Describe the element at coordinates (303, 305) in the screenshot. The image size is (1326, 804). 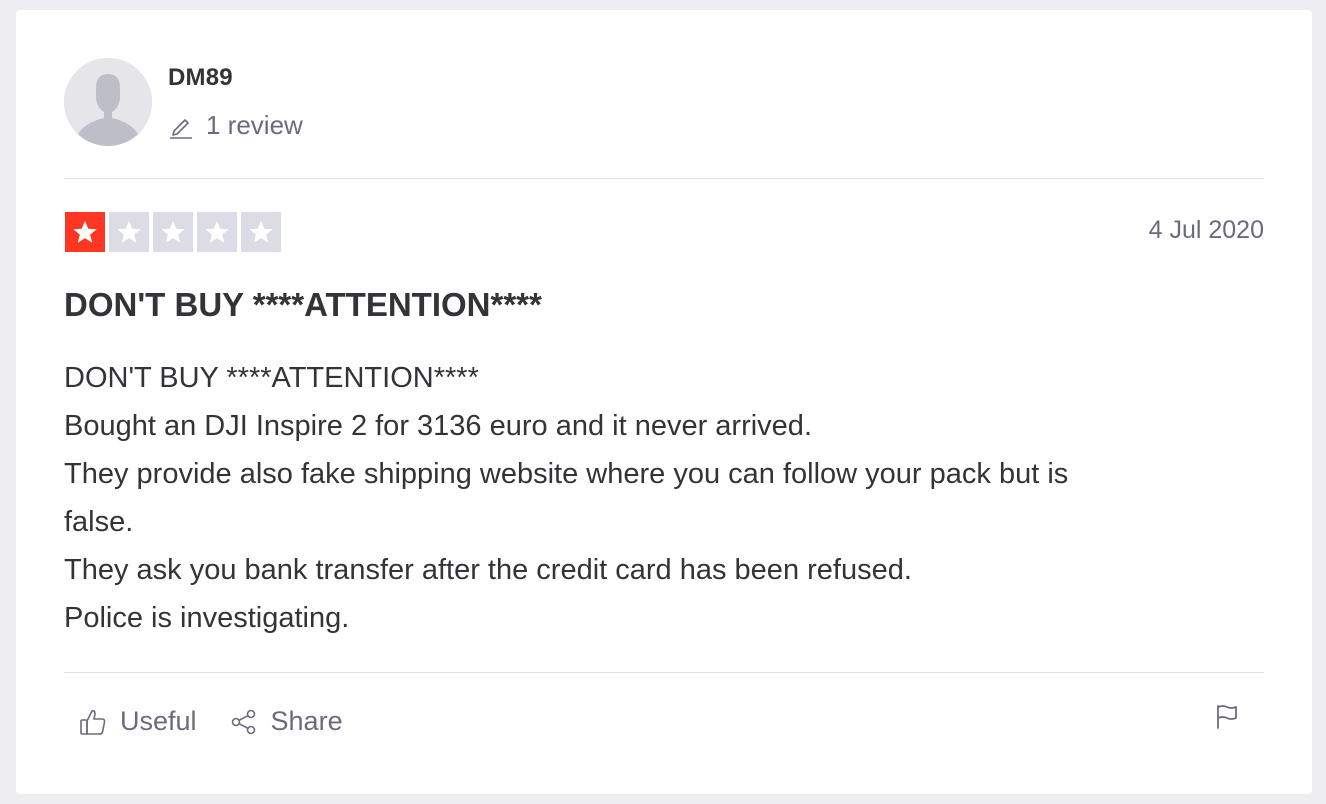
I see `review-title: DON'T BUY ****ATTENTION****` at that location.